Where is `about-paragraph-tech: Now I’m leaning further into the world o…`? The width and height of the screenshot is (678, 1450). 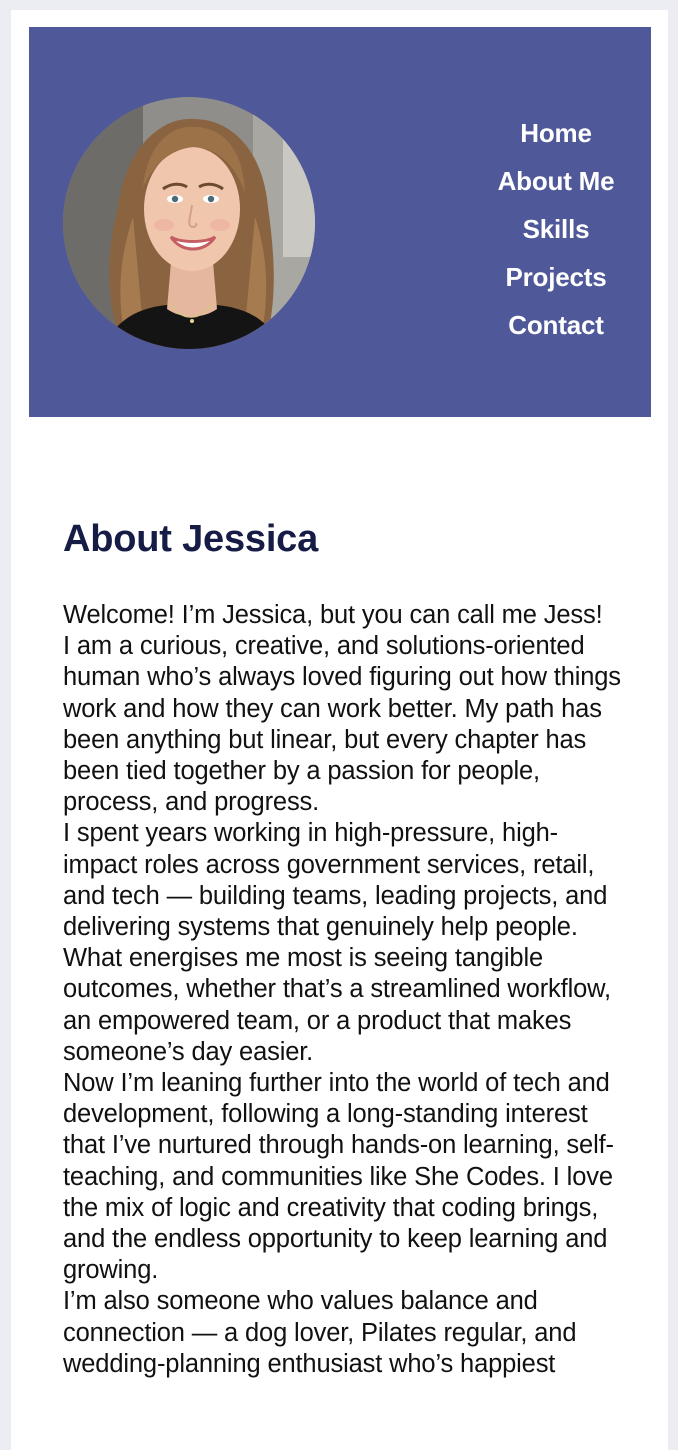
about-paragraph-tech: Now I’m leaning further into the world o… is located at coordinates (338, 1177).